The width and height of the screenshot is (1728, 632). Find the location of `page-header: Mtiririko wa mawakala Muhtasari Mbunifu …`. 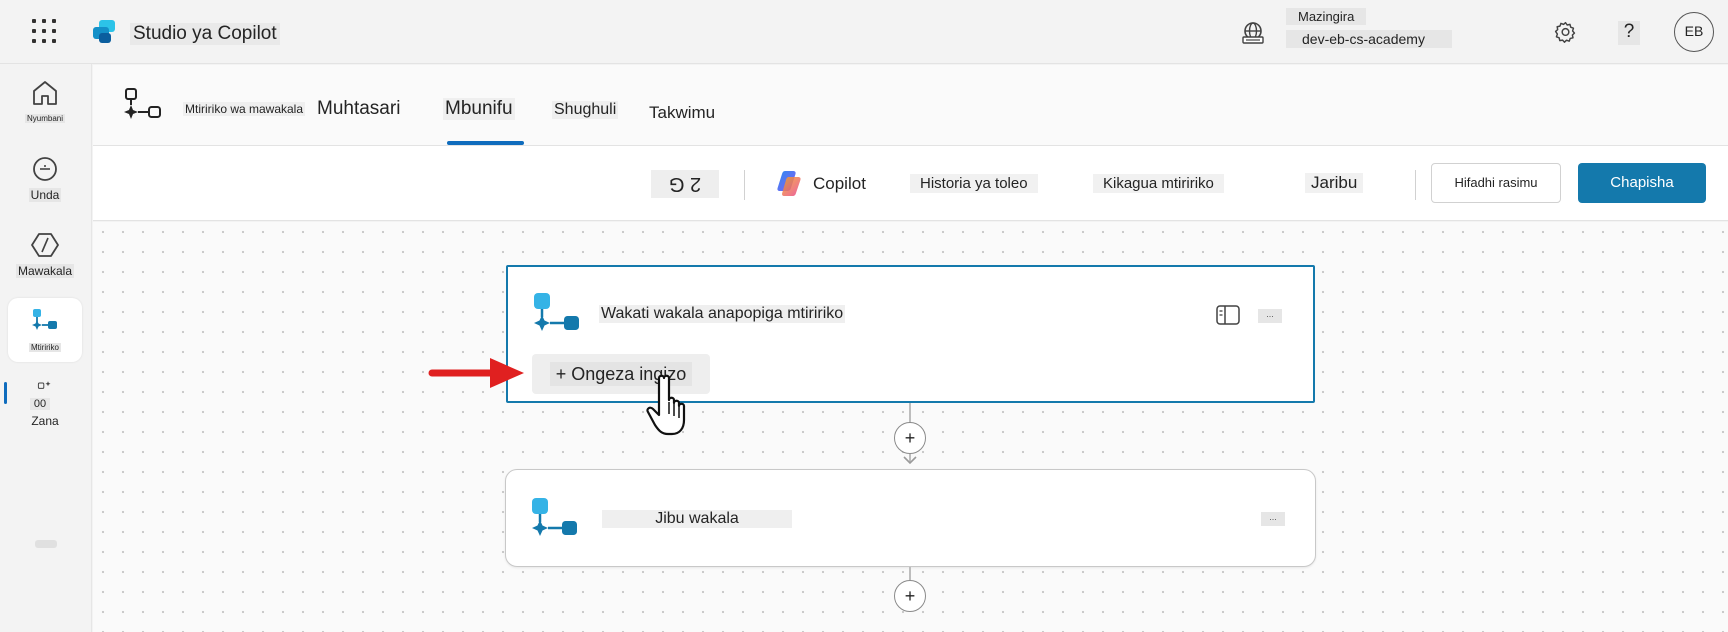

page-header: Mtiririko wa mawakala Muhtasari Mbunifu … is located at coordinates (910, 105).